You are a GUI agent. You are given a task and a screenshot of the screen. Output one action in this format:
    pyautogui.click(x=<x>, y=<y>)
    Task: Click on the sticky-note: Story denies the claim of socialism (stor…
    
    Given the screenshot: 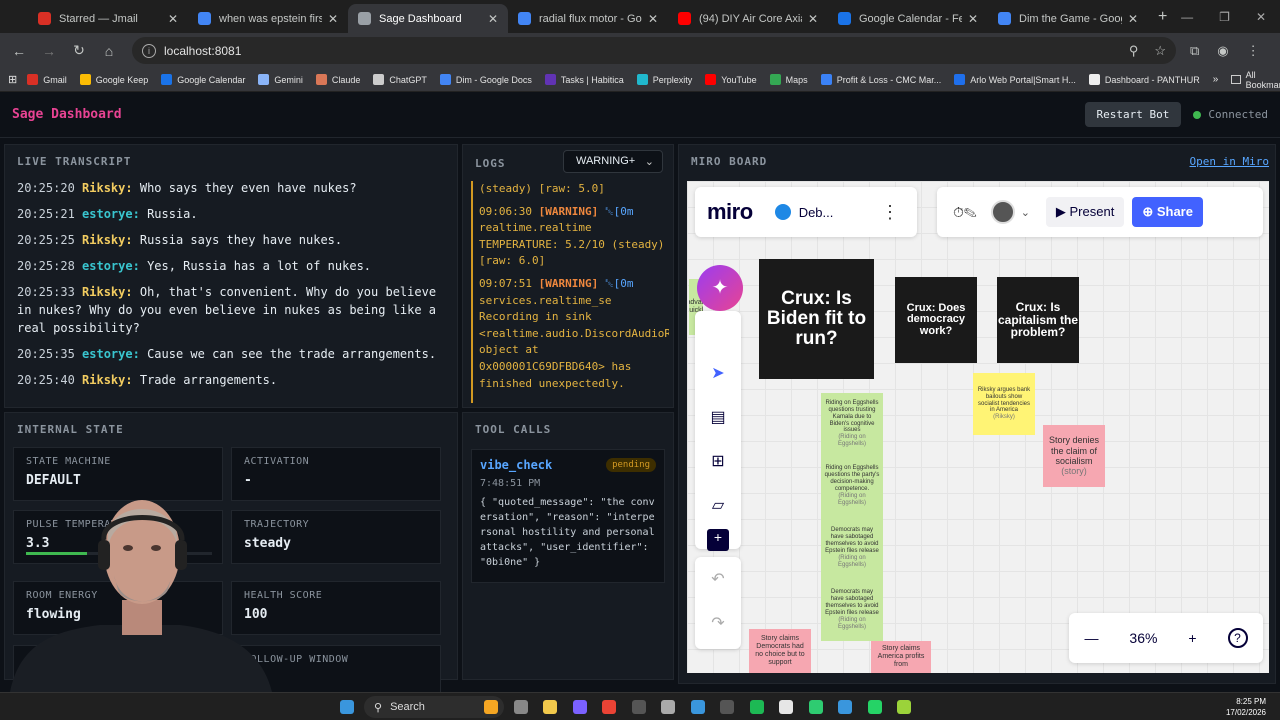 What is the action you would take?
    pyautogui.click(x=1074, y=456)
    